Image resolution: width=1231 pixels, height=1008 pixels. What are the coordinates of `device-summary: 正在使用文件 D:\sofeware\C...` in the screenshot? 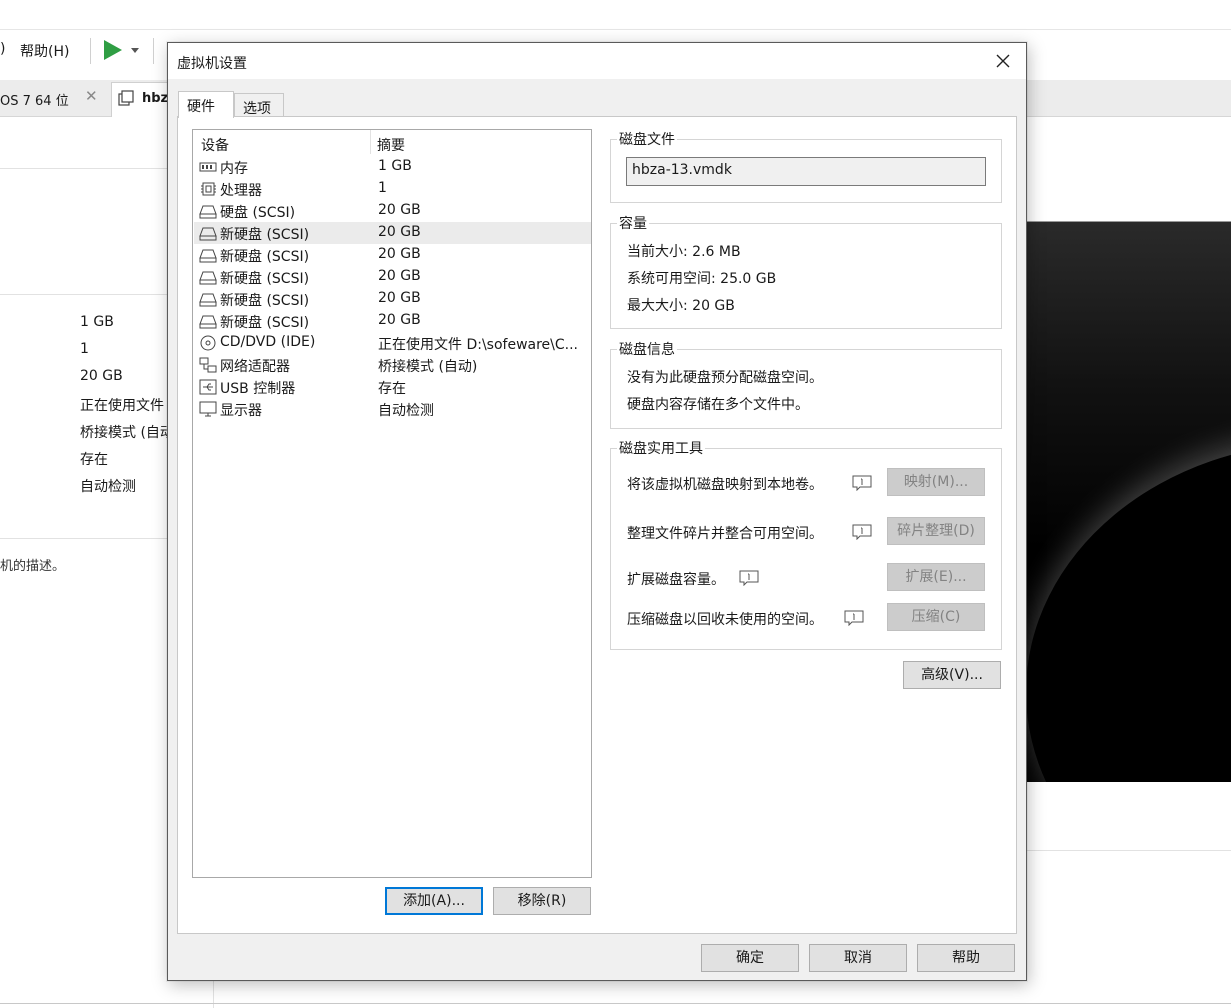 It's located at (478, 345).